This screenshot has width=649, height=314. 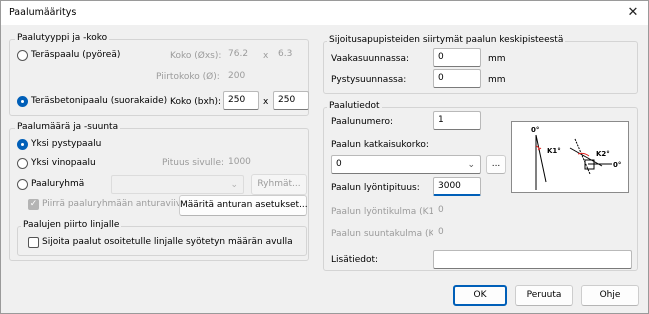 I want to click on vertical-offset-label: Pystysuunnassa:, so click(x=369, y=80).